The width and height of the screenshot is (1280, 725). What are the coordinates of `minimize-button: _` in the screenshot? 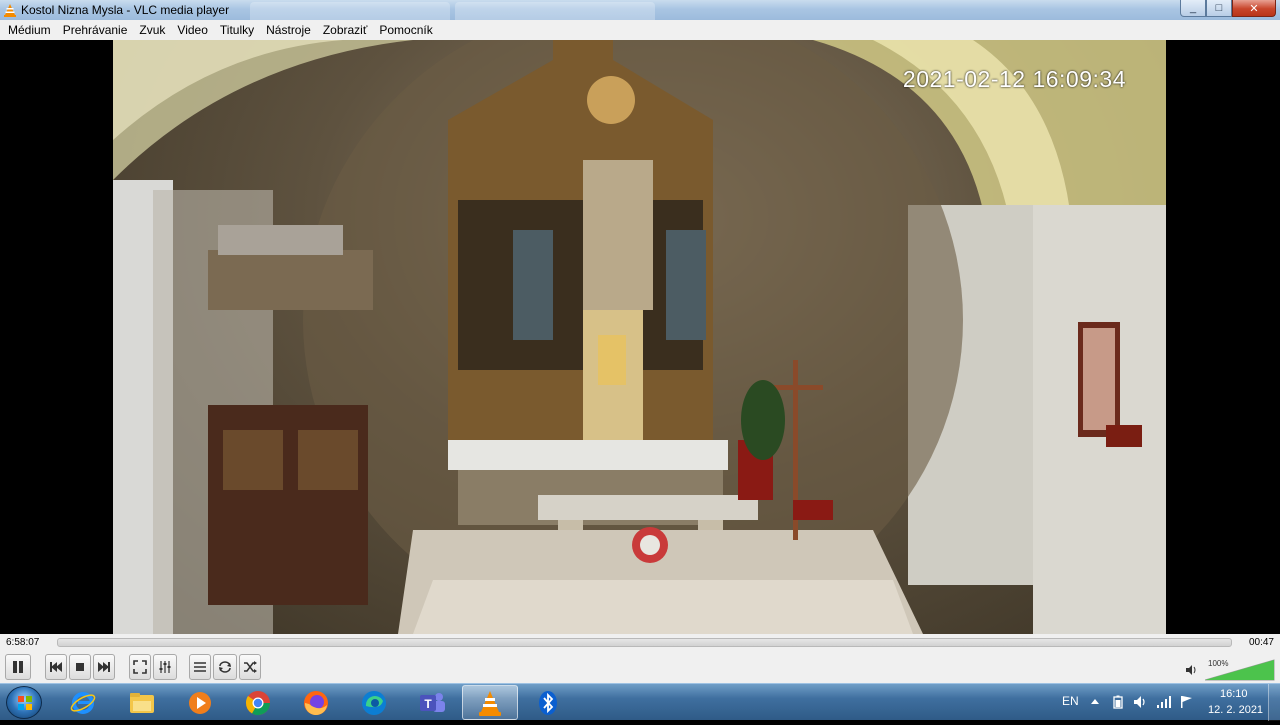 It's located at (1193, 8).